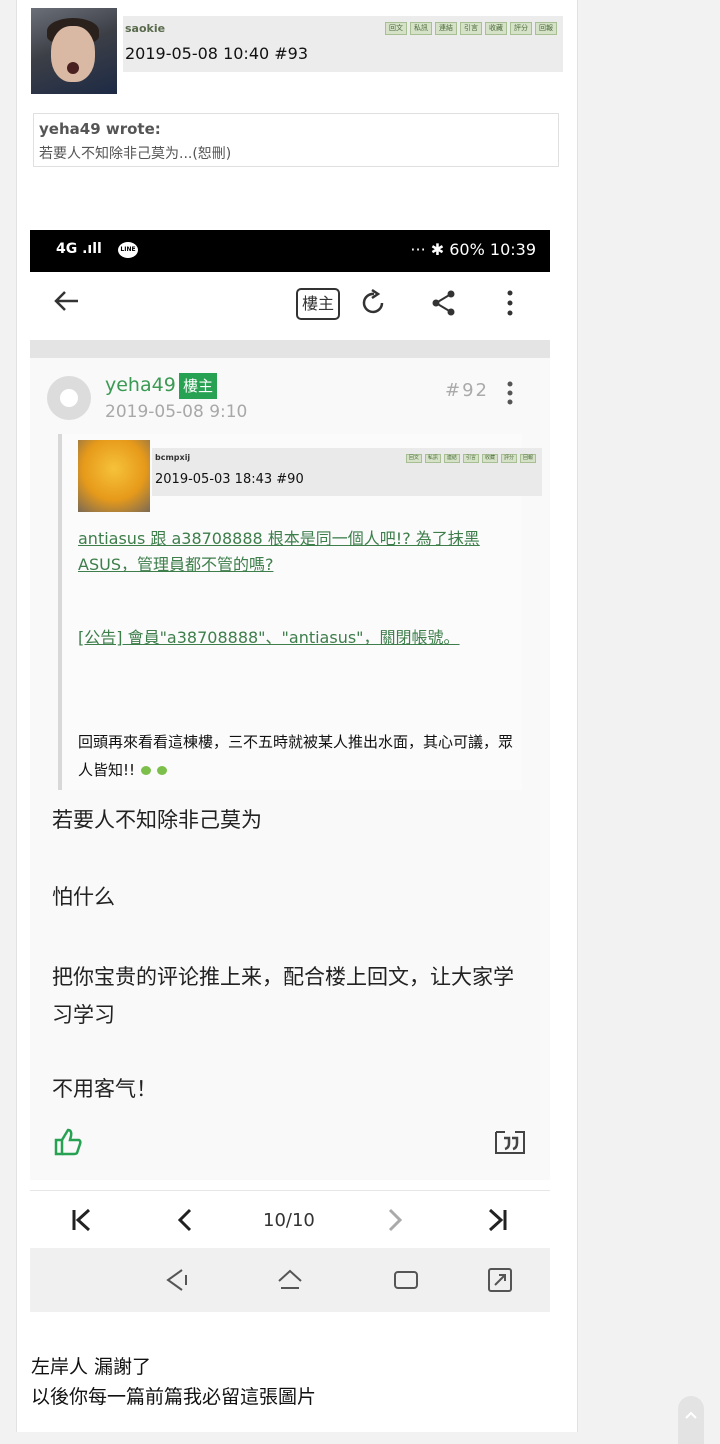 This screenshot has height=1444, width=720. What do you see at coordinates (91, 1367) in the screenshot?
I see `post-comment-line: 左岸人 漏謝了` at bounding box center [91, 1367].